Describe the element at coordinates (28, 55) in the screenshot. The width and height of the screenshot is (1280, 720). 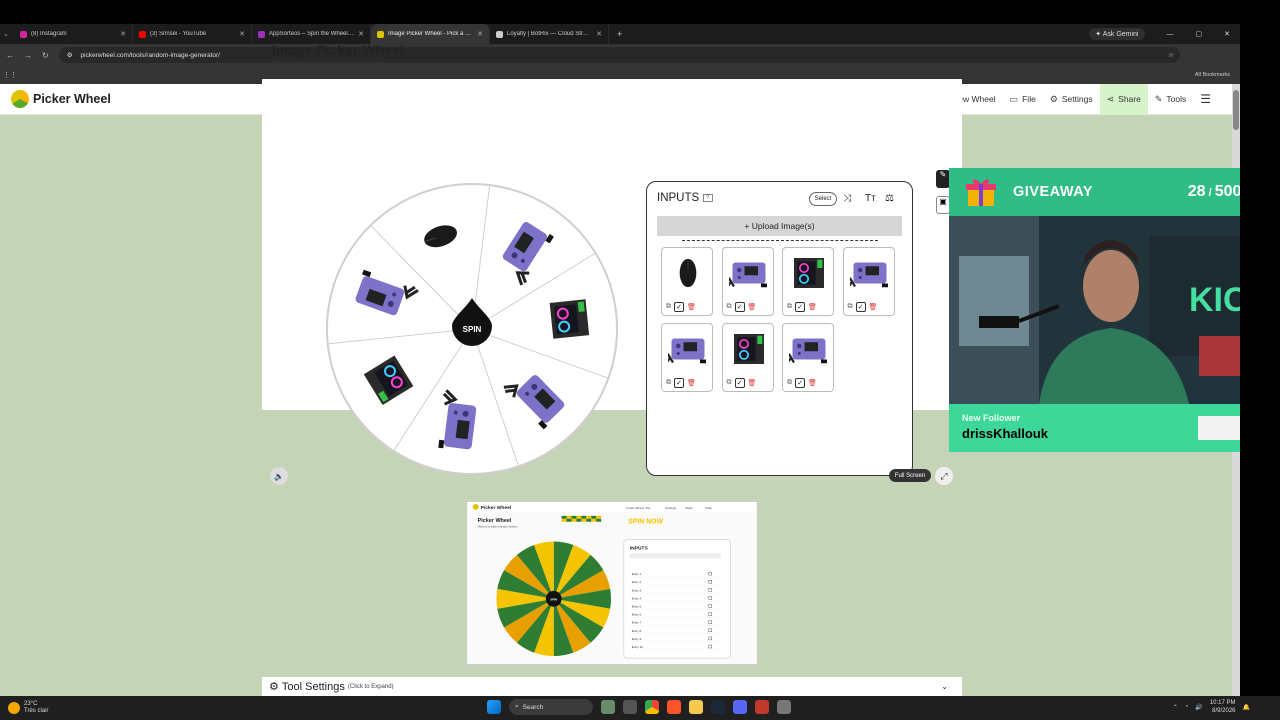
I see `forward-icon: →` at that location.